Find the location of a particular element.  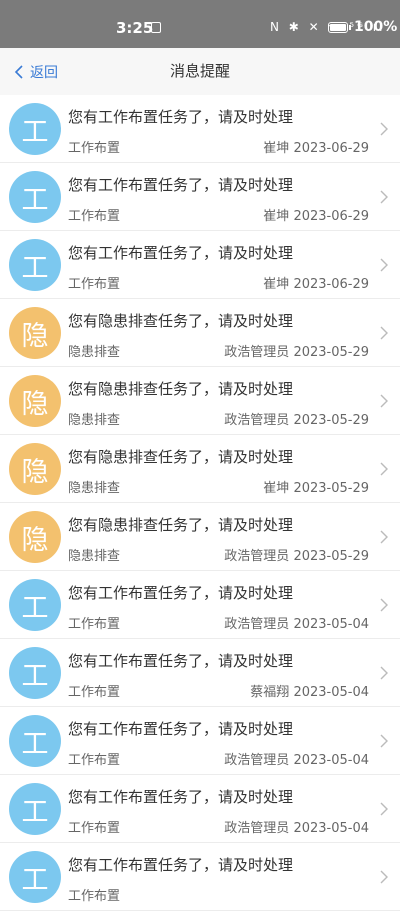

notification-icon is located at coordinates (156, 27).